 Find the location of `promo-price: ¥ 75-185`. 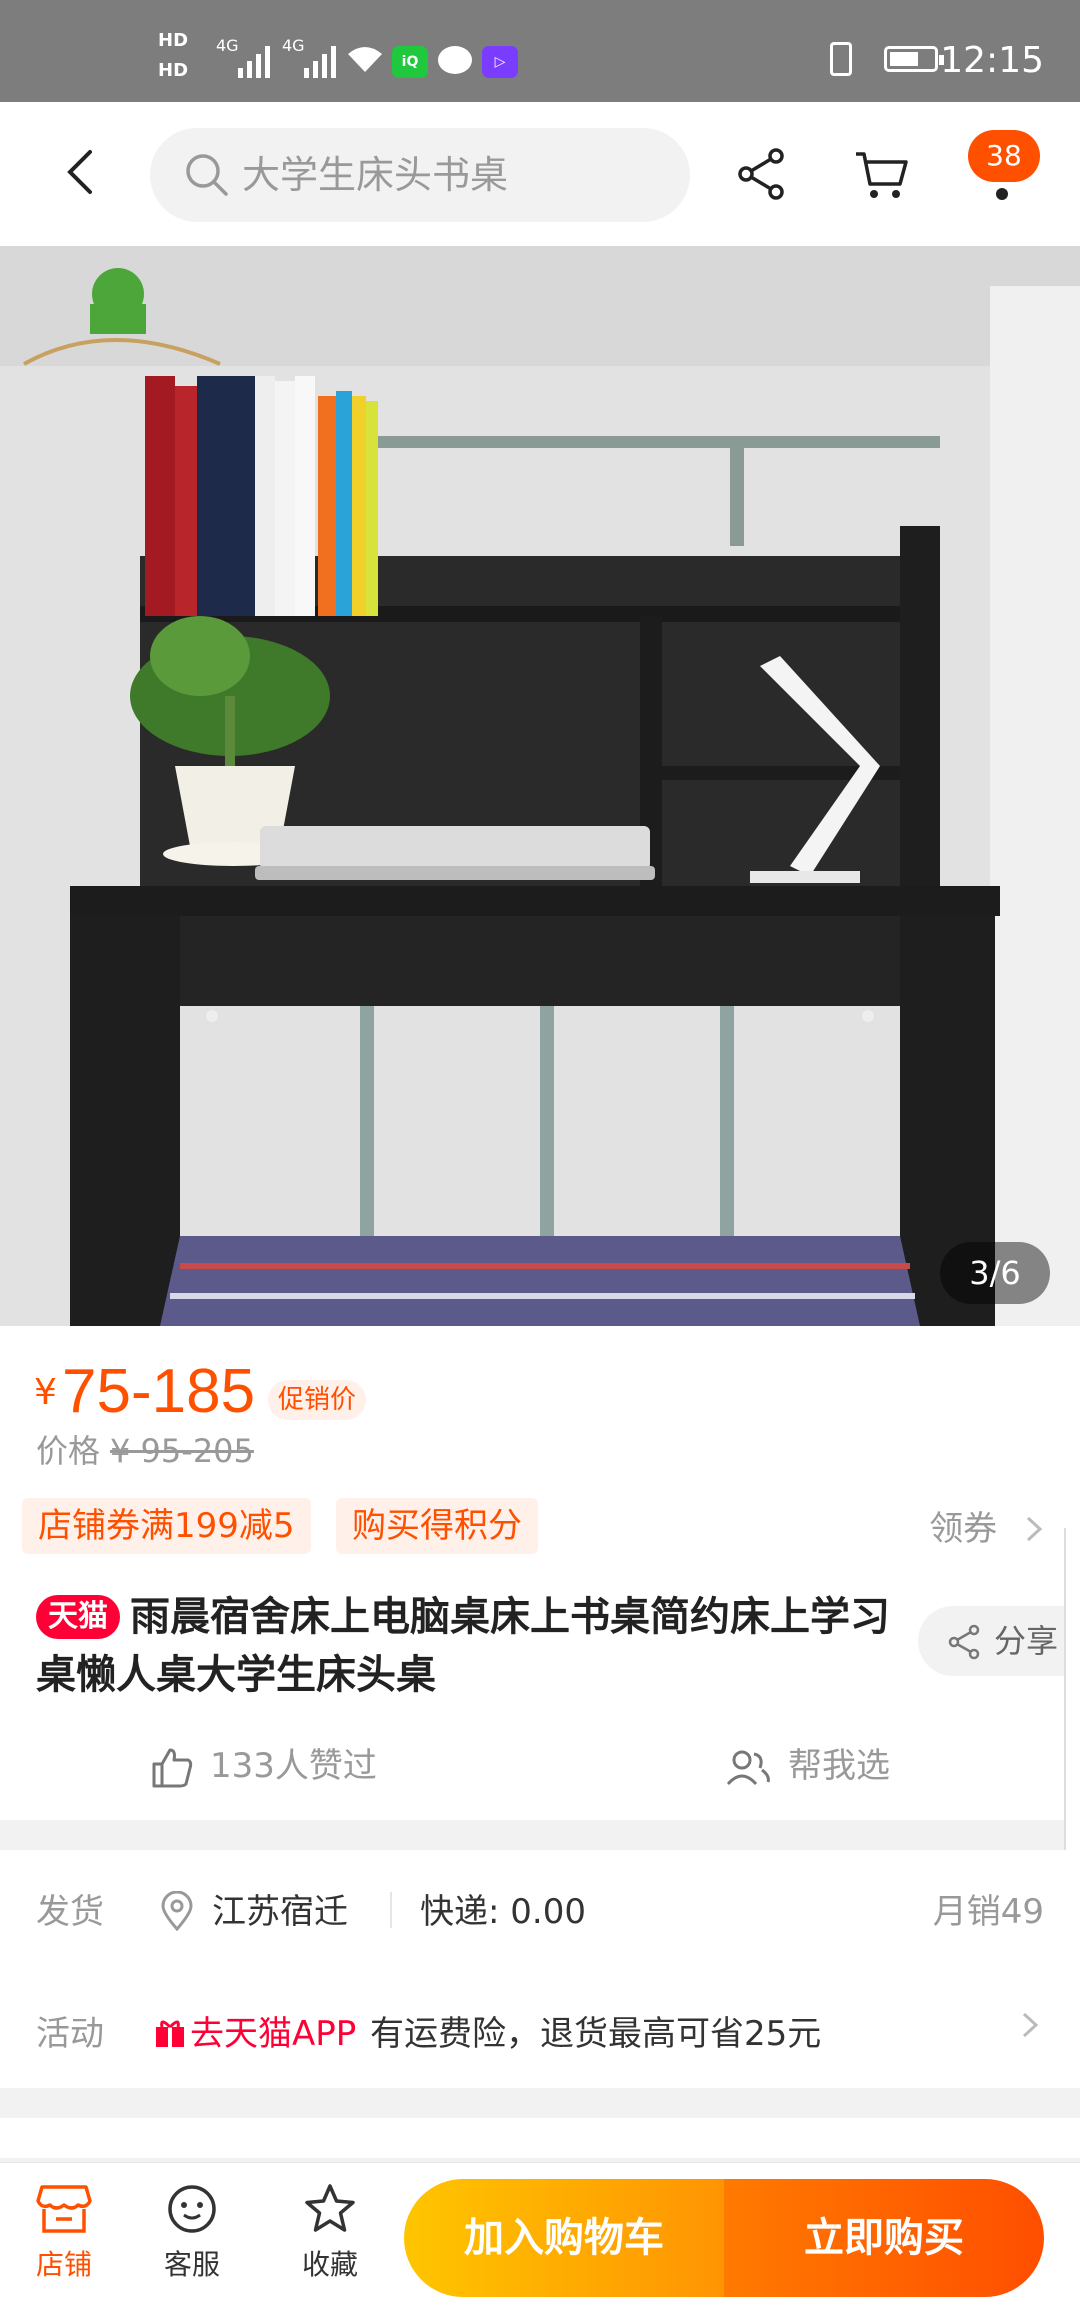

promo-price: ¥ 75-185 is located at coordinates (145, 1391).